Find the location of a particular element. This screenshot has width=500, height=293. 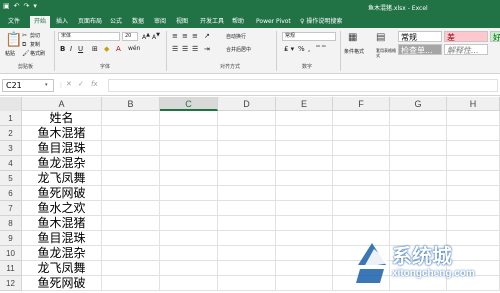

phonetic-icon: wén is located at coordinates (134, 48).